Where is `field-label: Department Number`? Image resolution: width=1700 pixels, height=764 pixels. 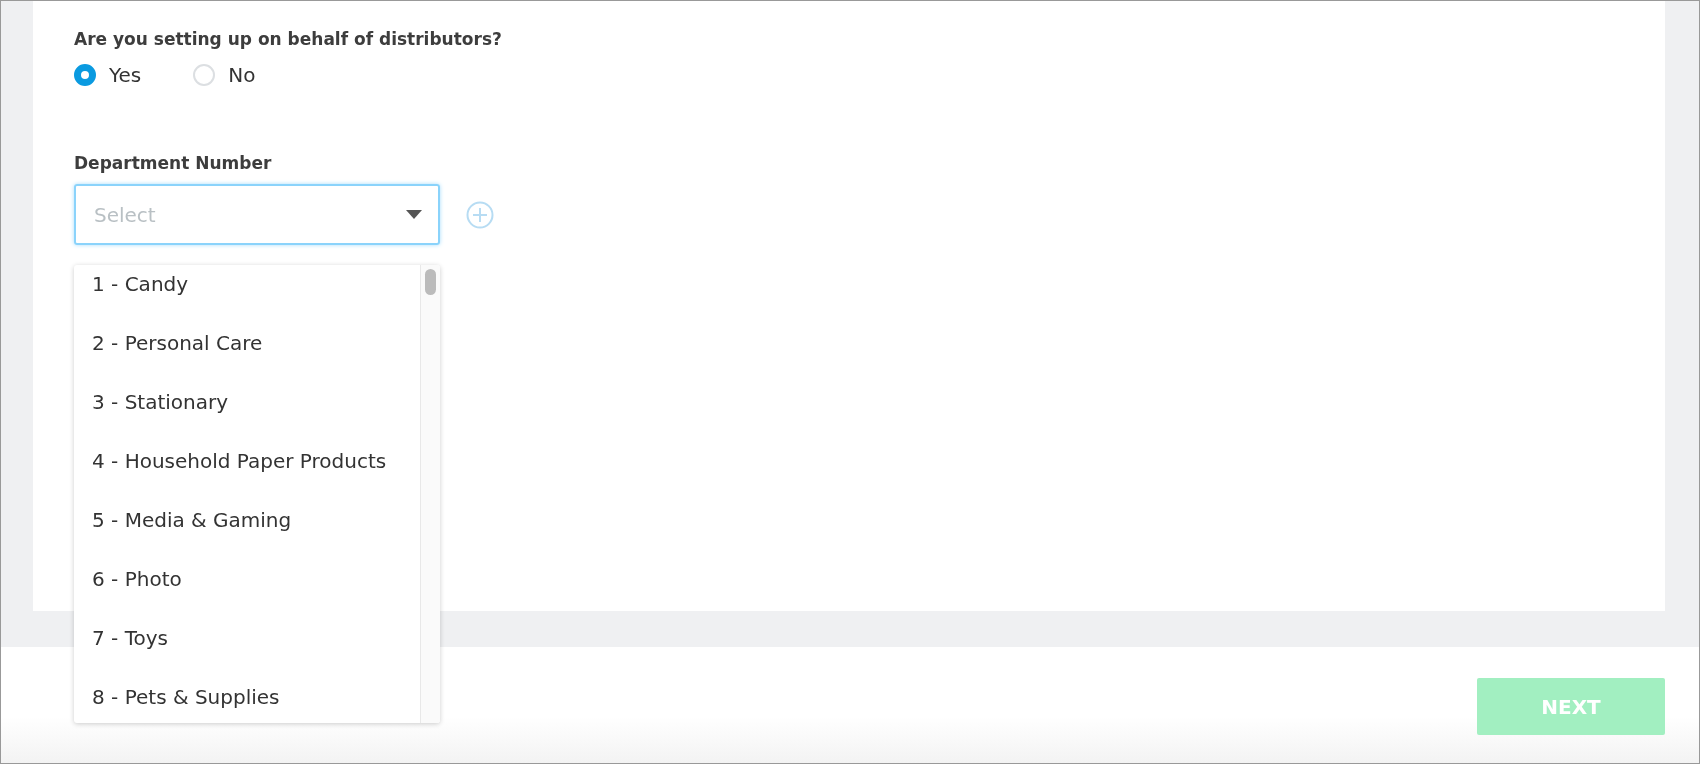 field-label: Department Number is located at coordinates (173, 163).